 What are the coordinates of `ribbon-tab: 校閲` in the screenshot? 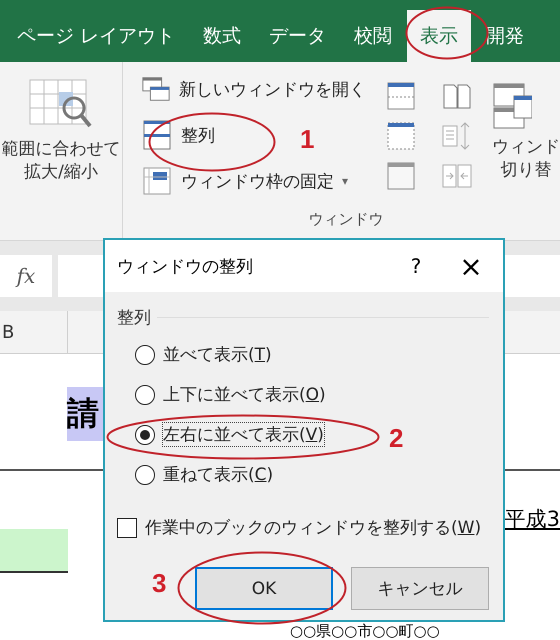 It's located at (373, 36).